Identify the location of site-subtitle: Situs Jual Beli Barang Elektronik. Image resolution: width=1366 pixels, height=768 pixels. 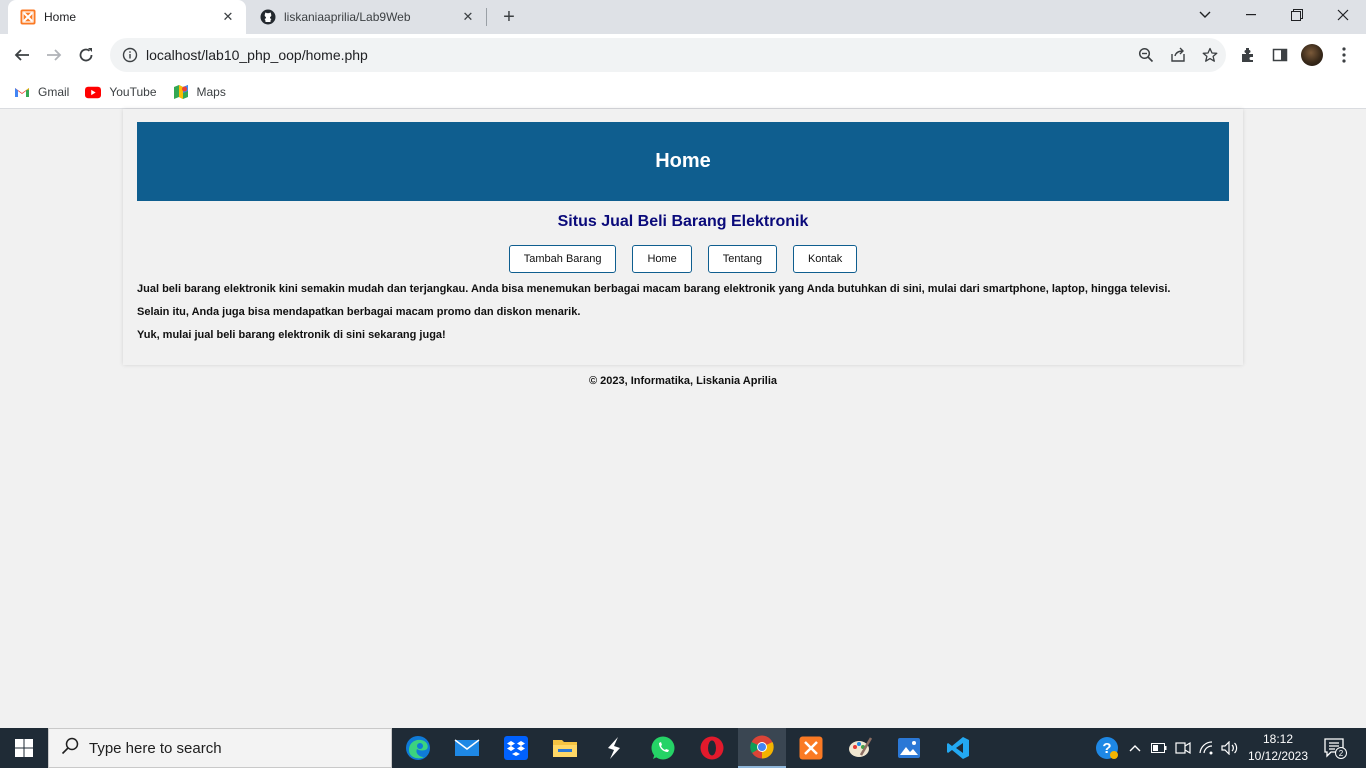
(683, 221).